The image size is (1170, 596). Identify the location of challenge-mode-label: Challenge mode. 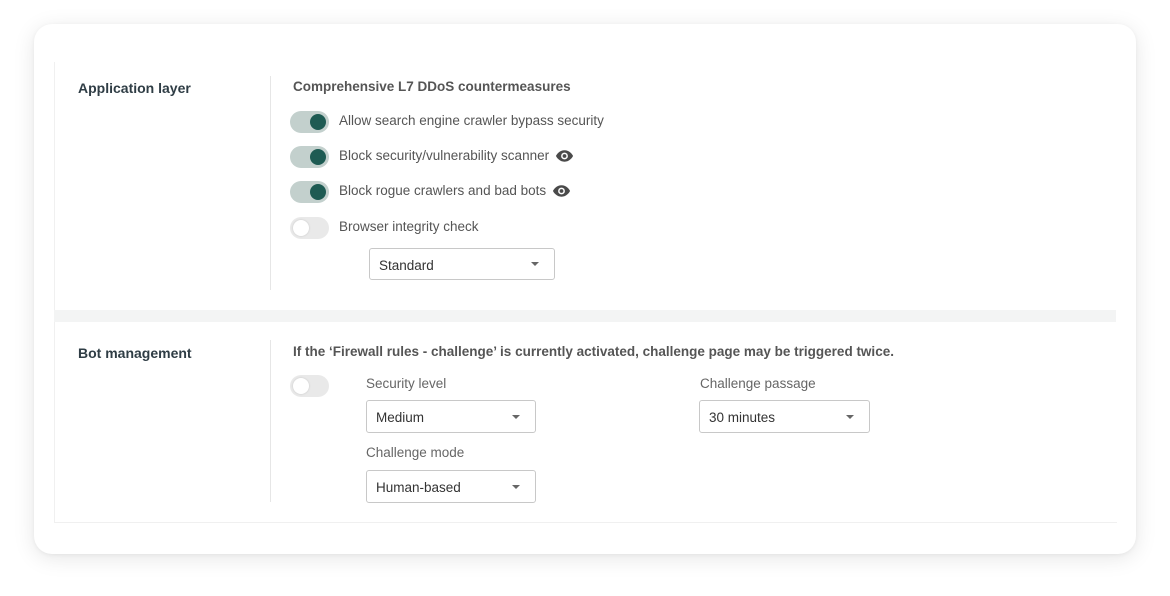
(415, 452).